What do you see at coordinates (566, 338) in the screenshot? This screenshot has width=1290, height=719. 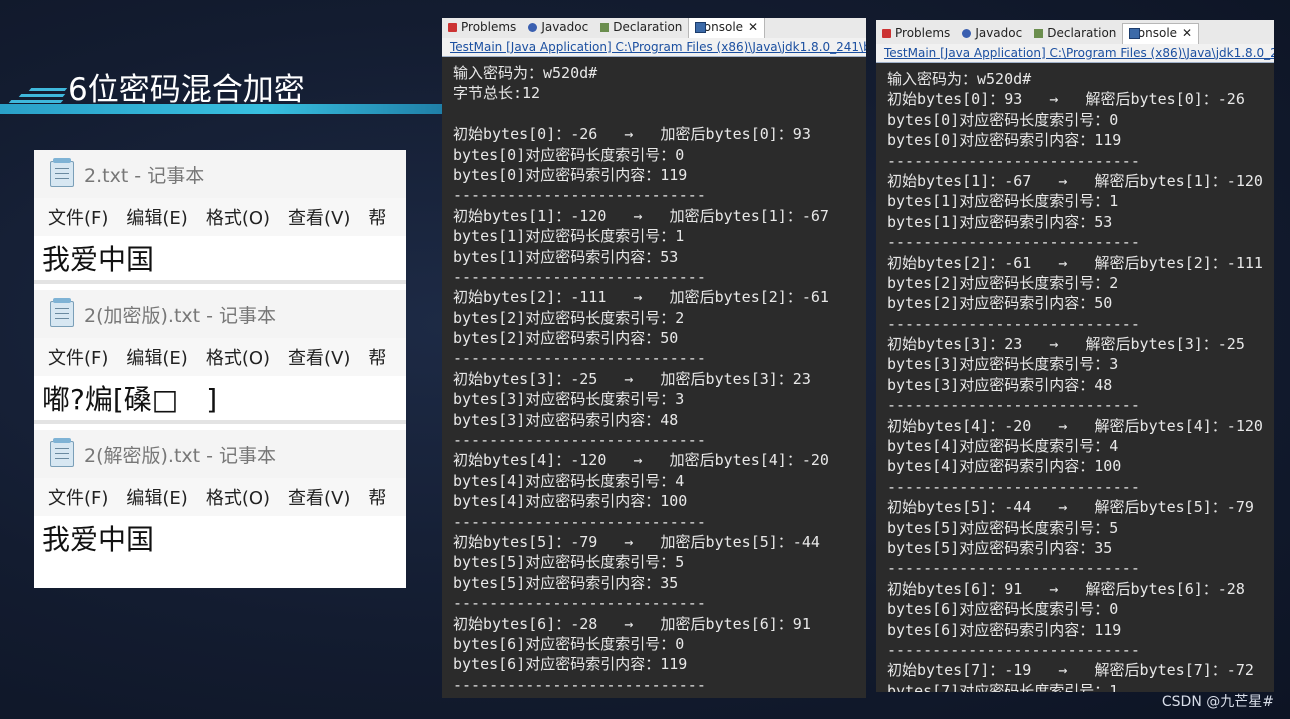 I see `console-line: bytes[2]对应密码索引内容：50` at bounding box center [566, 338].